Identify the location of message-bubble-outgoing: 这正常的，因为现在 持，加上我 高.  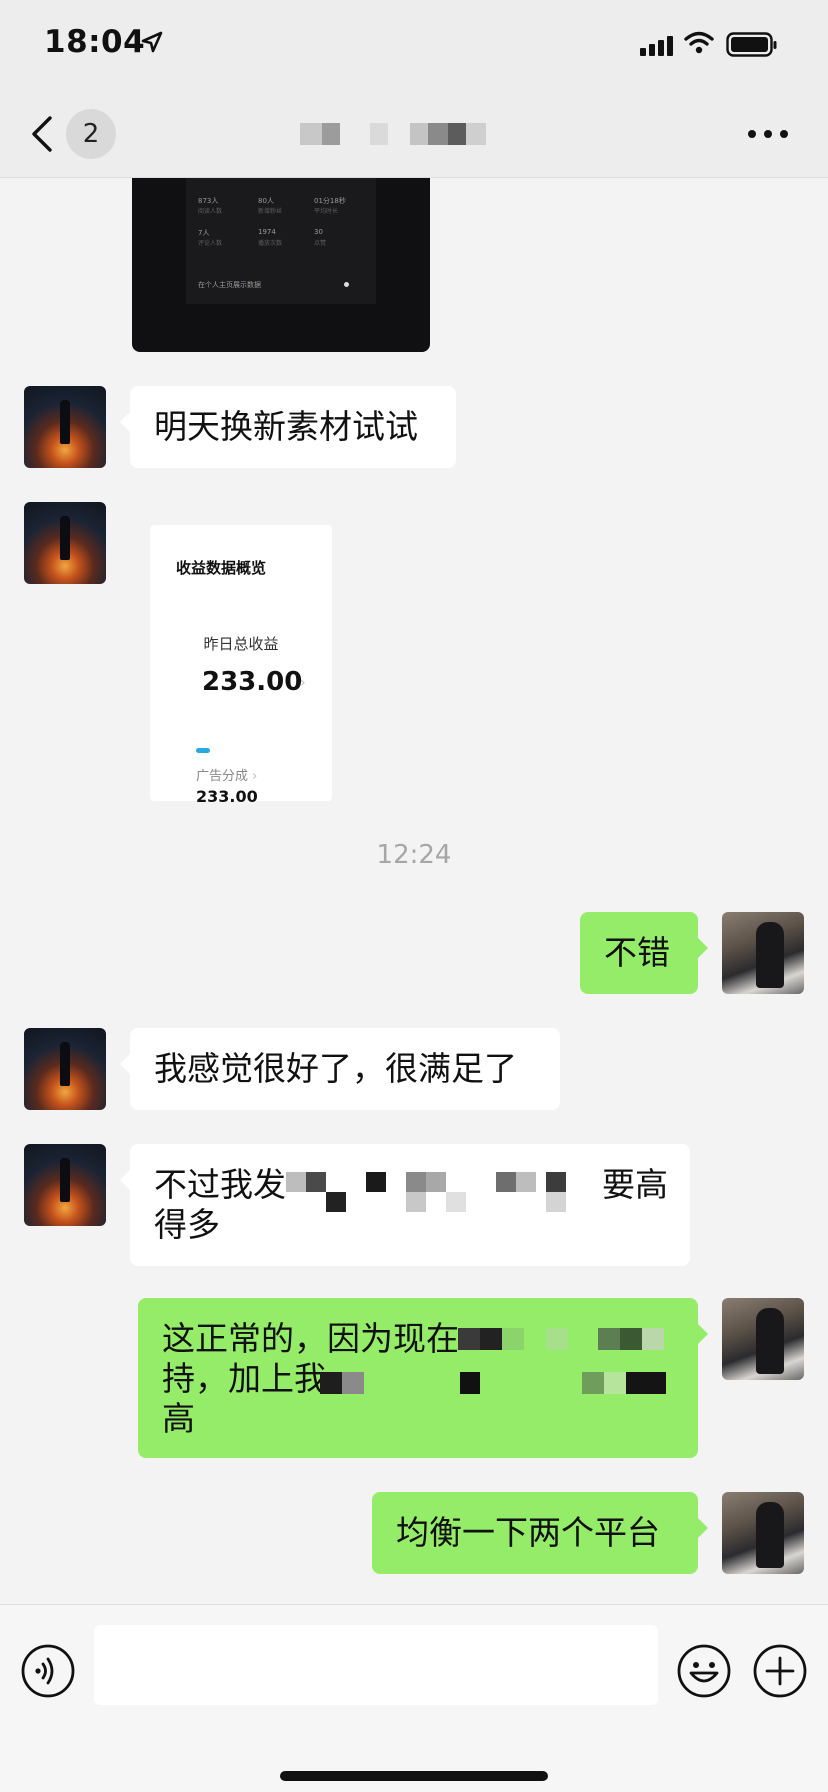
(423, 1378).